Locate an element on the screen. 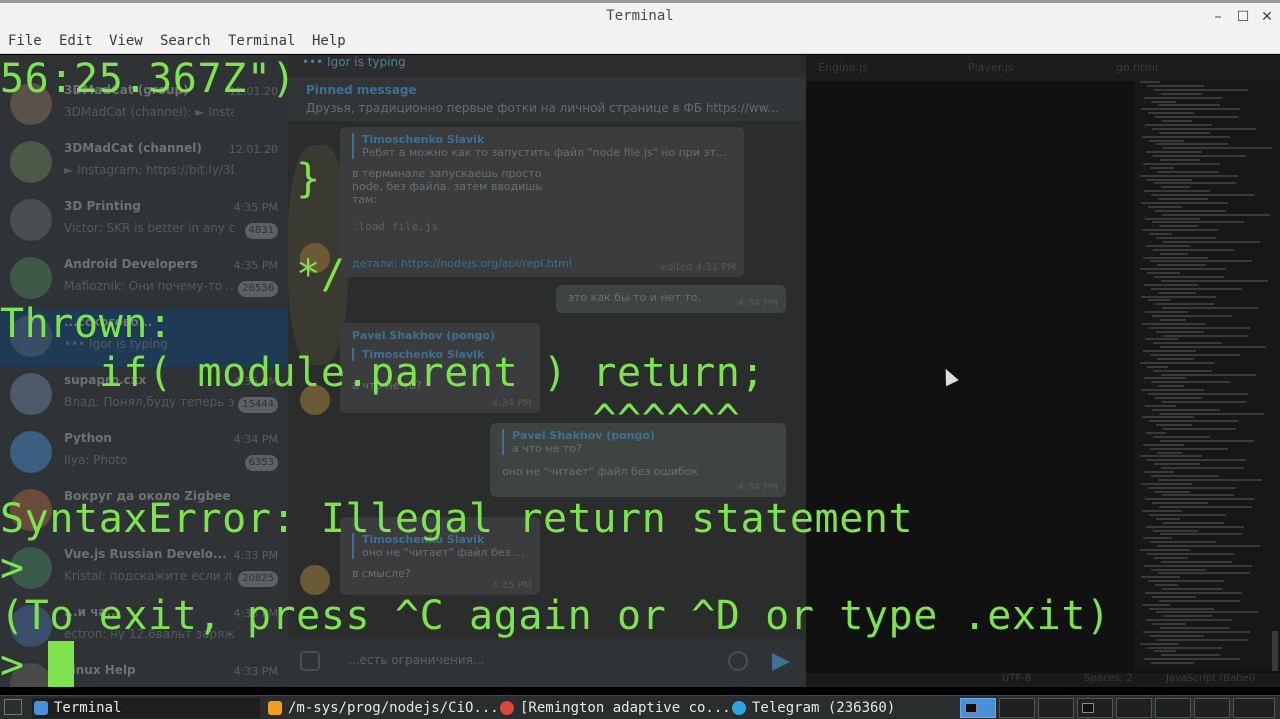 Image resolution: width=1280 pixels, height=719 pixels. taskbar-item-telegram: Telegram (236360) is located at coordinates (843, 708).